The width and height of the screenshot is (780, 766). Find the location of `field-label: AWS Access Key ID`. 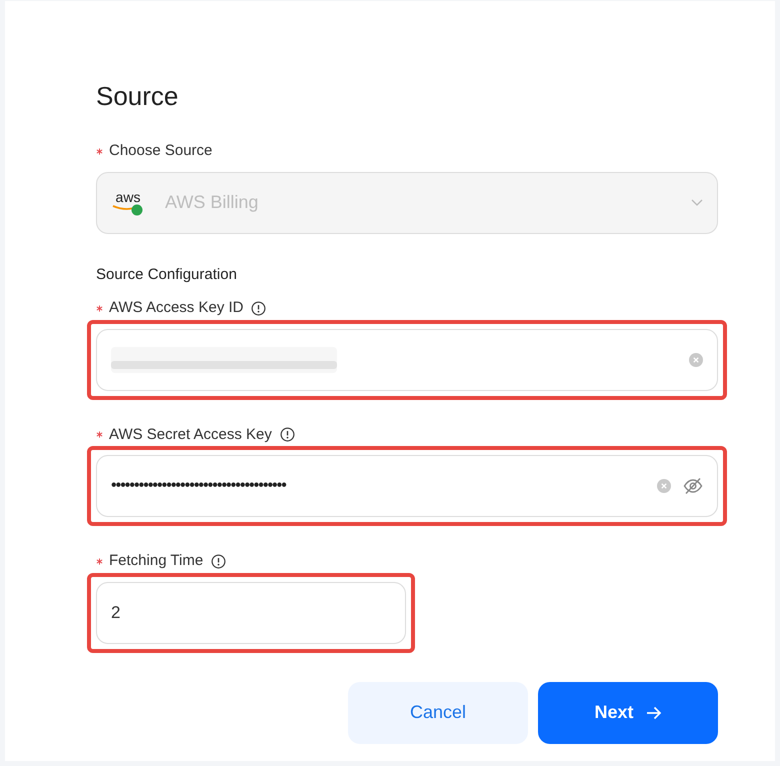

field-label: AWS Access Key ID is located at coordinates (176, 308).